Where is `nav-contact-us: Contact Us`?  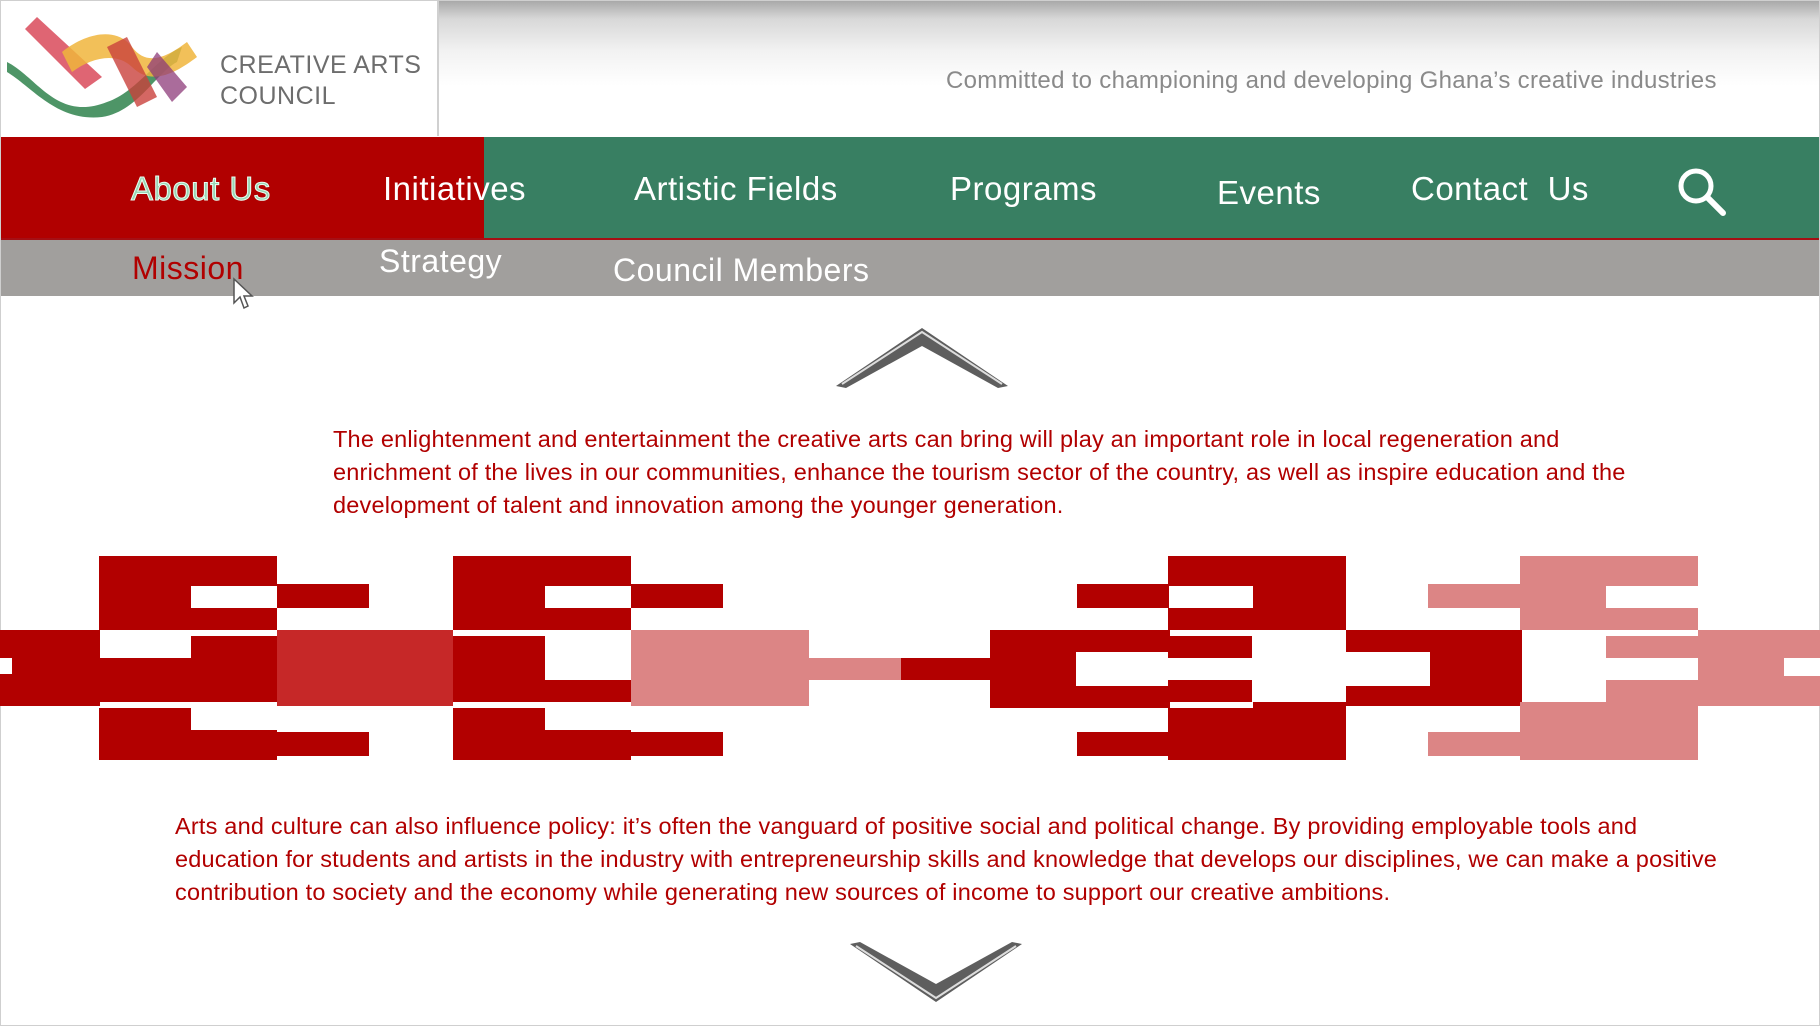 nav-contact-us: Contact Us is located at coordinates (1500, 189).